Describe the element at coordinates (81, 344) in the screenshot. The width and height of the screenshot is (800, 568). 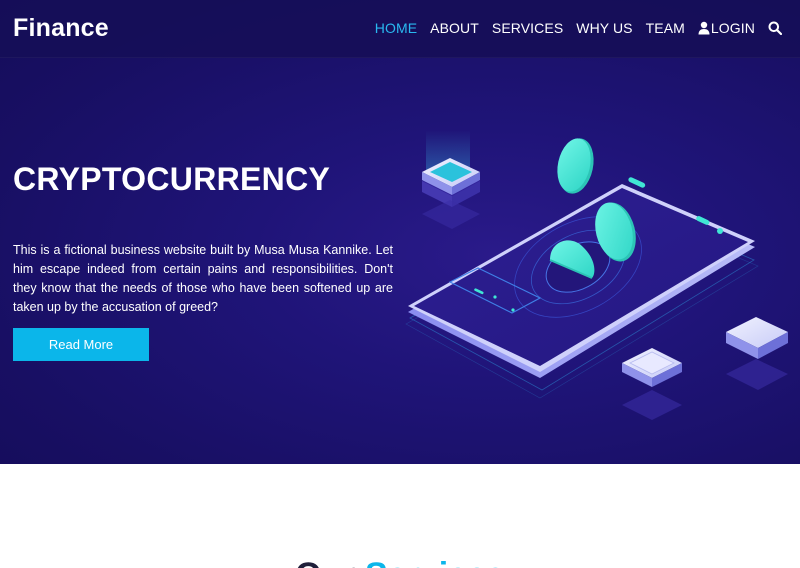
I see `read-more-button: Read More` at that location.